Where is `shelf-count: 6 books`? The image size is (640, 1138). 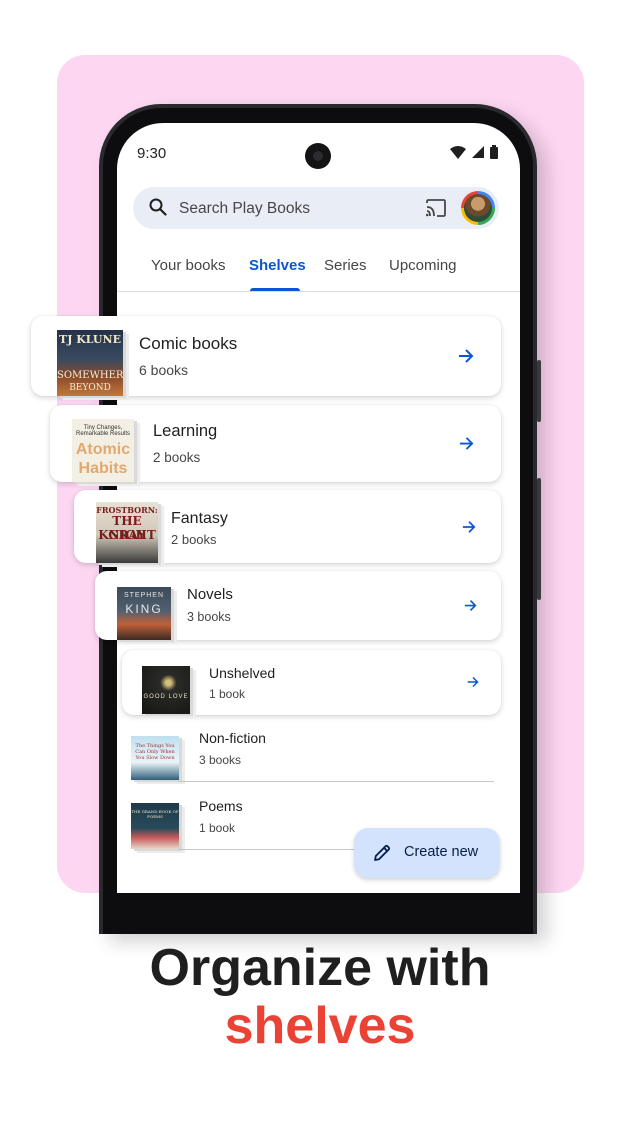
shelf-count: 6 books is located at coordinates (164, 370).